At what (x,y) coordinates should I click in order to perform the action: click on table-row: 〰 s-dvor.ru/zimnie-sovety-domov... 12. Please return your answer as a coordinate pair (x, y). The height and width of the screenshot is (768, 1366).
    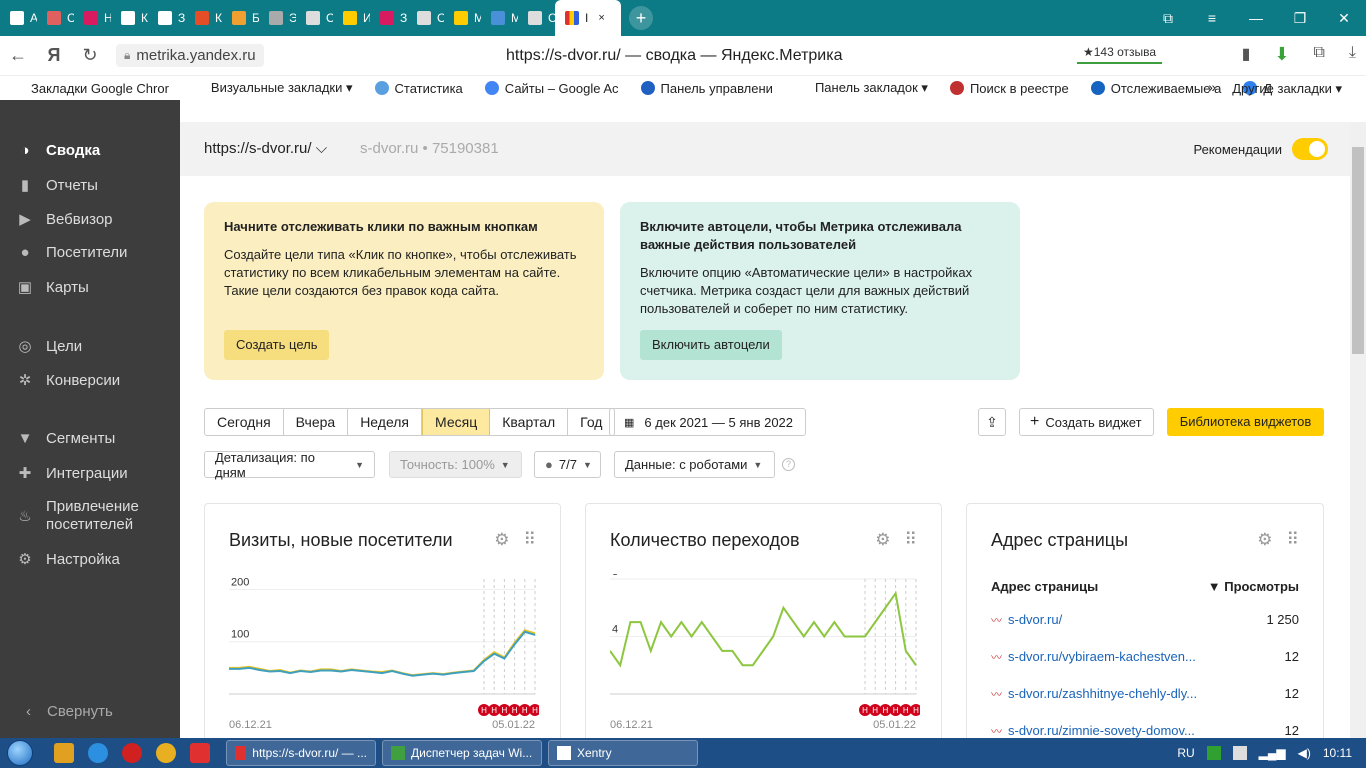
    Looking at the image, I should click on (1145, 730).